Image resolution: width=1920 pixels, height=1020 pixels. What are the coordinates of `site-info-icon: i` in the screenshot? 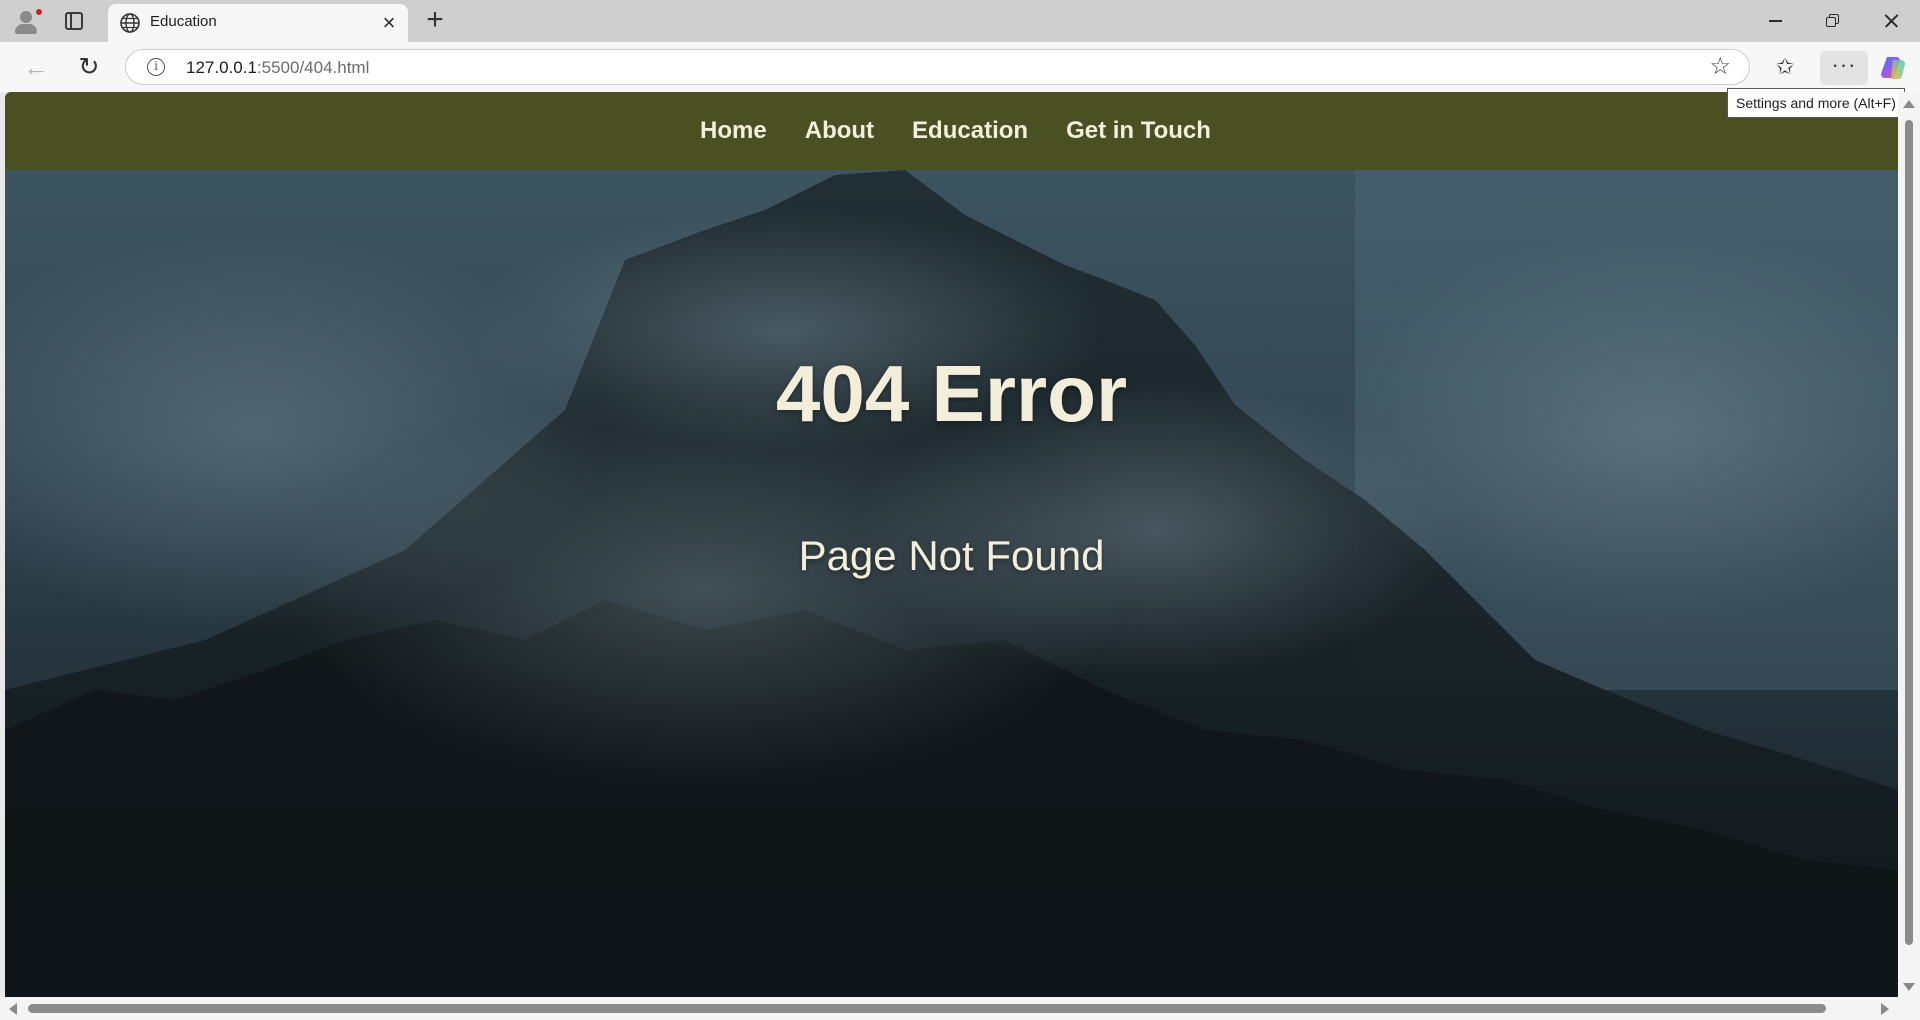 It's located at (156, 67).